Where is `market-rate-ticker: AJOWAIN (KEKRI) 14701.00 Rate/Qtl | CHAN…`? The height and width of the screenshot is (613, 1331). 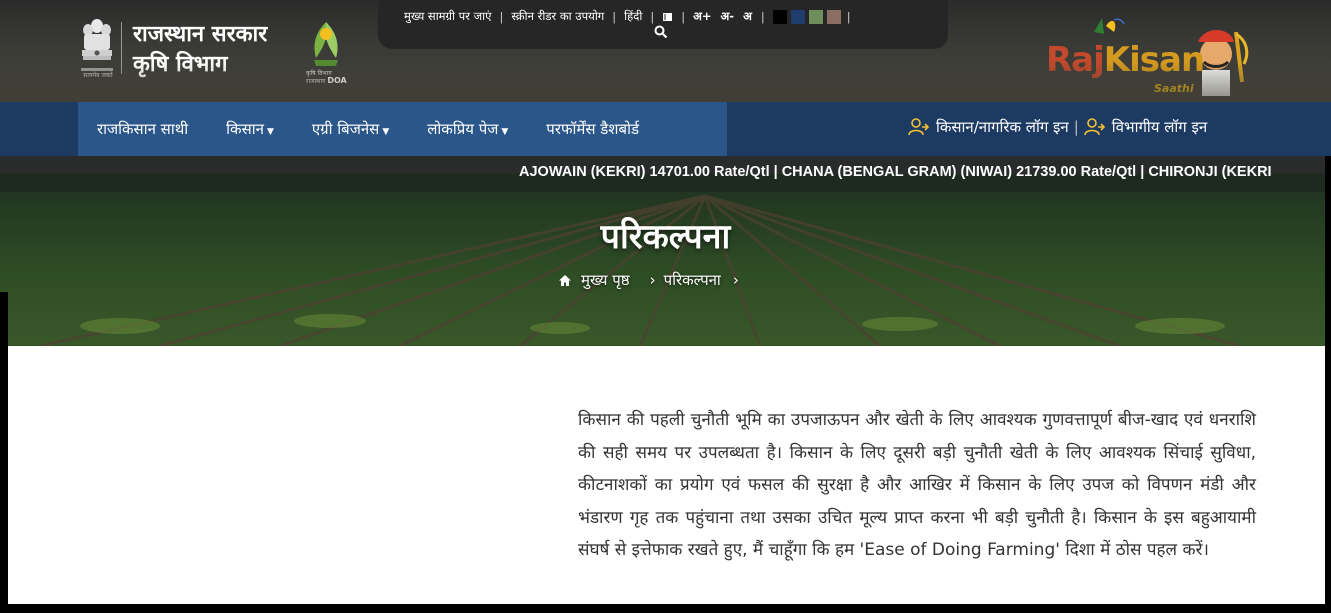 market-rate-ticker: AJOWAIN (KEKRI) 14701.00 Rate/Qtl | CHAN… is located at coordinates (895, 172).